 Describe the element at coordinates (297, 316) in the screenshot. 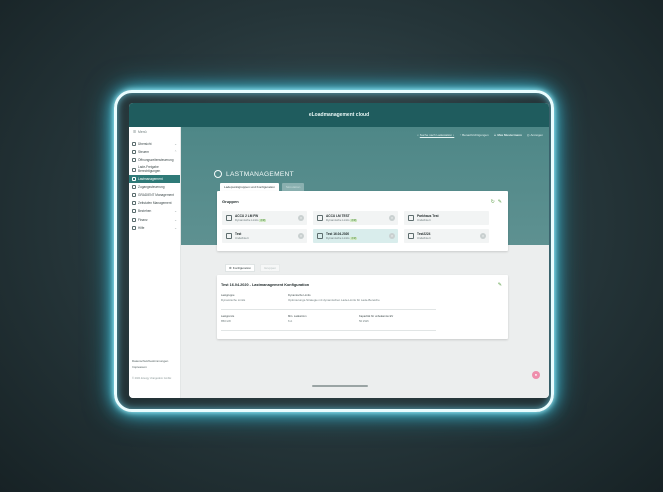

I see `field-label: Min. Ladestrom` at that location.